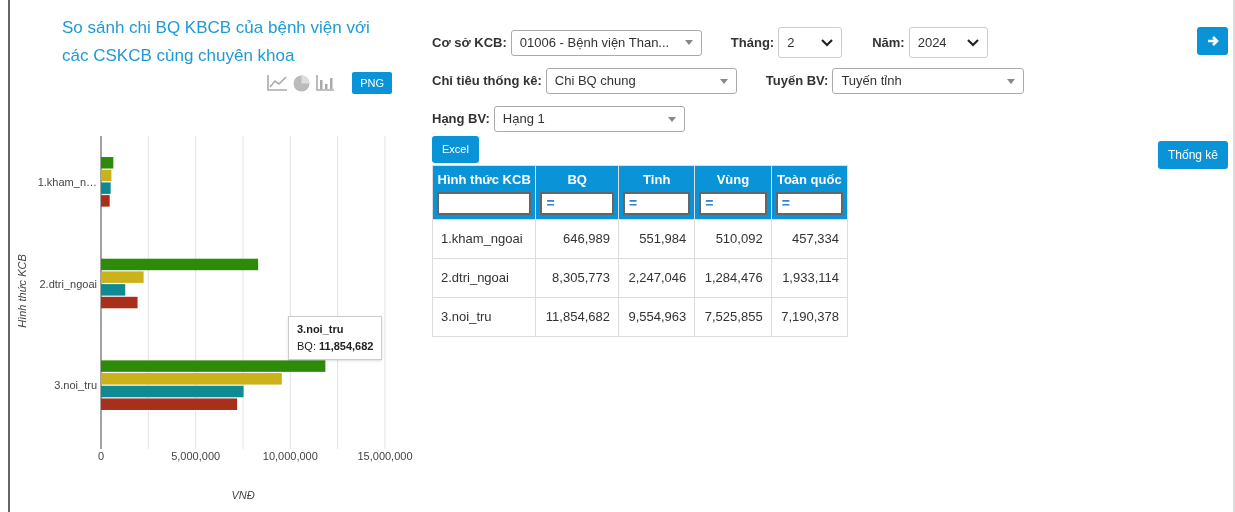 The width and height of the screenshot is (1235, 512). Describe the element at coordinates (656, 180) in the screenshot. I see `column-header: Tỉnh` at that location.